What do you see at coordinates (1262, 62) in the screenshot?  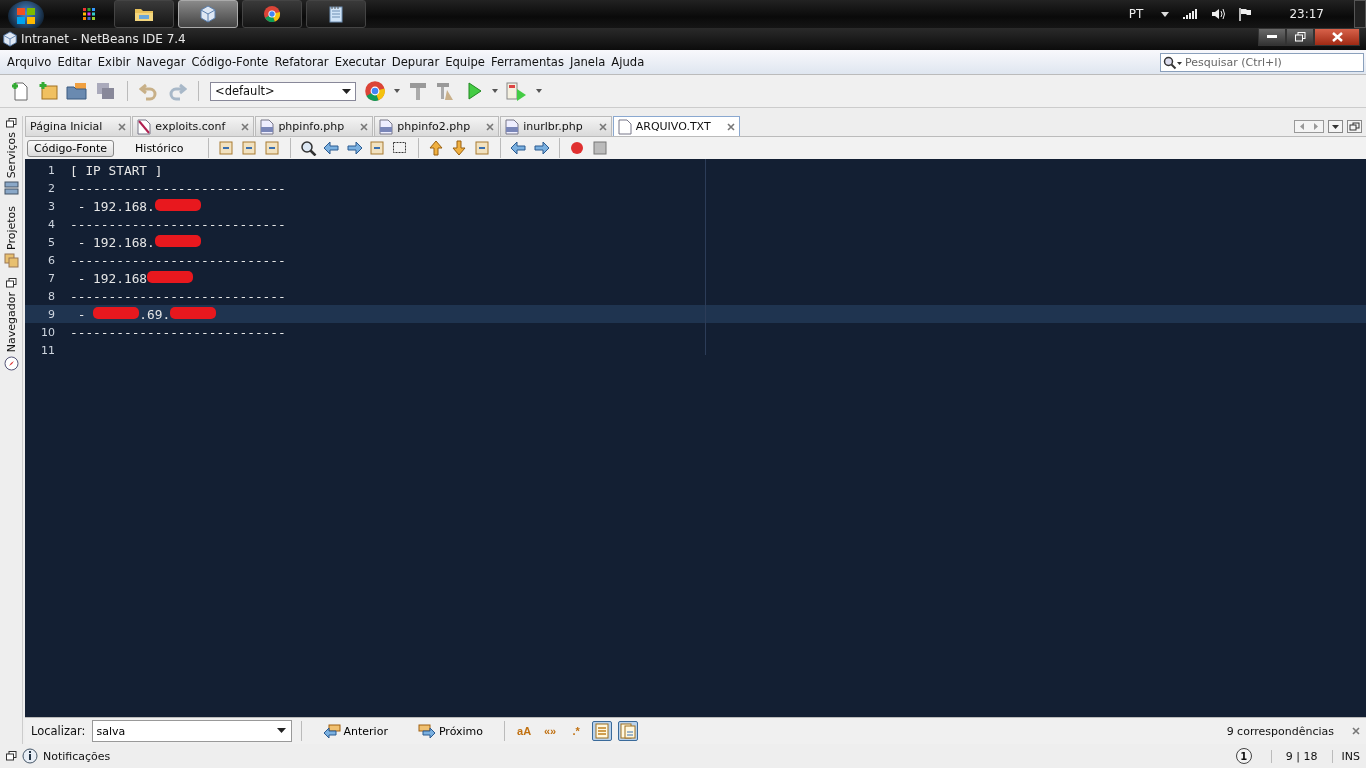 I see `search-field: Pesquisar (Ctrl+I)` at bounding box center [1262, 62].